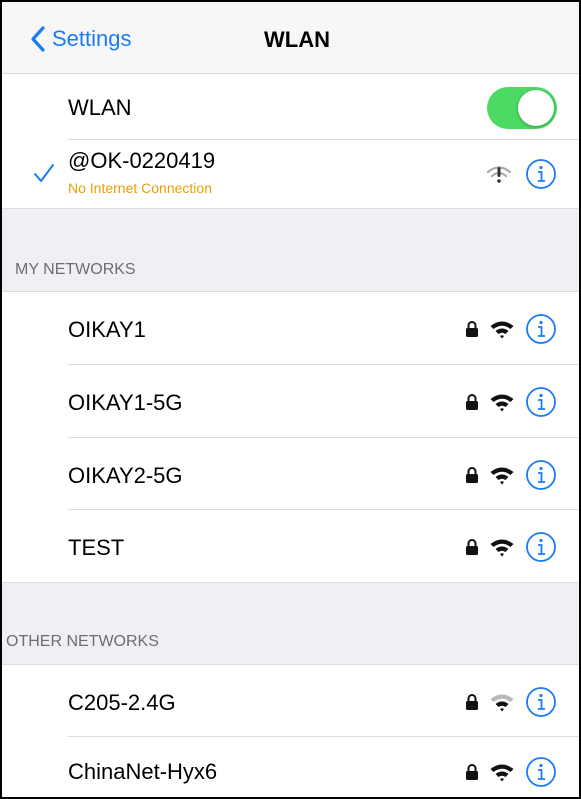 The image size is (581, 799). Describe the element at coordinates (290, 701) in the screenshot. I see `network-row: C205-2.4G` at that location.